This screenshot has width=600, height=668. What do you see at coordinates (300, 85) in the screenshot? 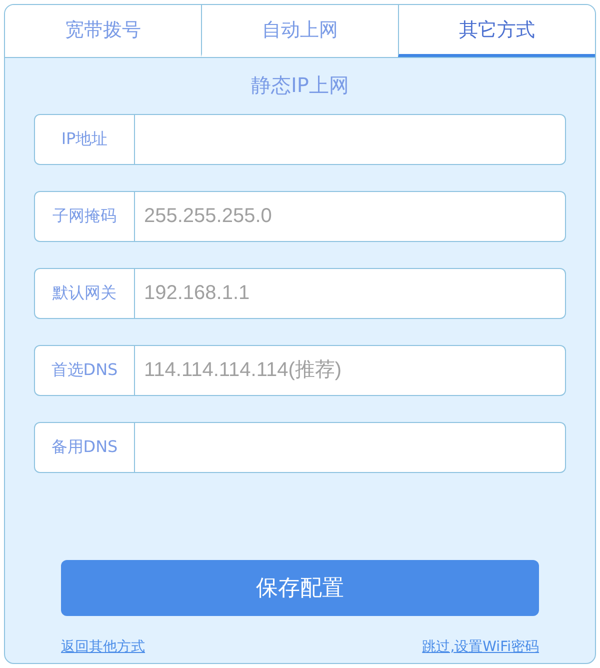
I see `section-title: 静态IP上网` at bounding box center [300, 85].